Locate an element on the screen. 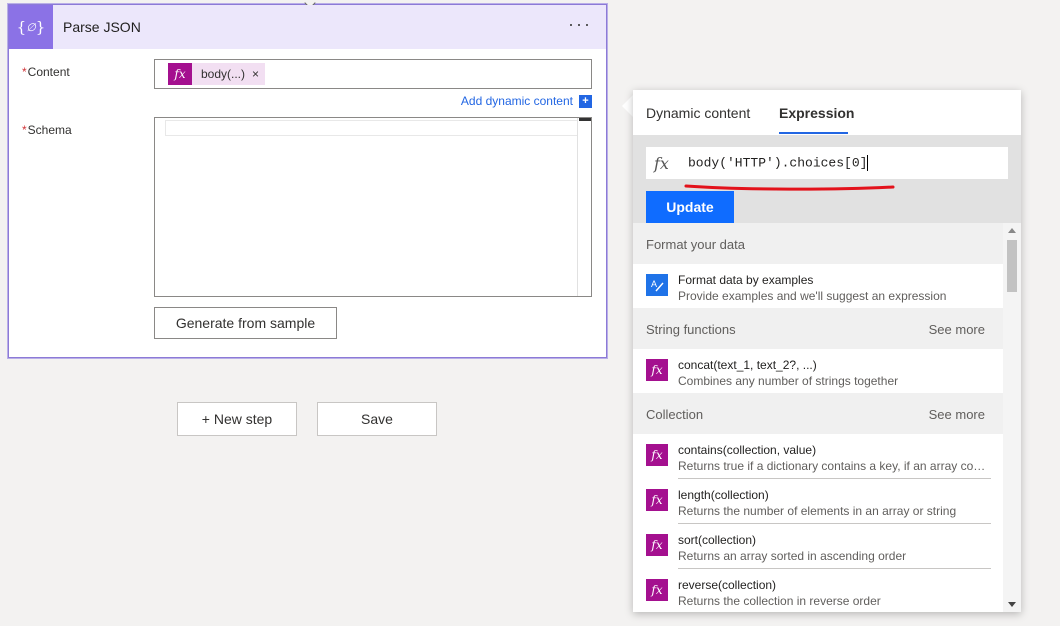 The image size is (1060, 626). item-description: Combines any number of strings together is located at coordinates (788, 381).